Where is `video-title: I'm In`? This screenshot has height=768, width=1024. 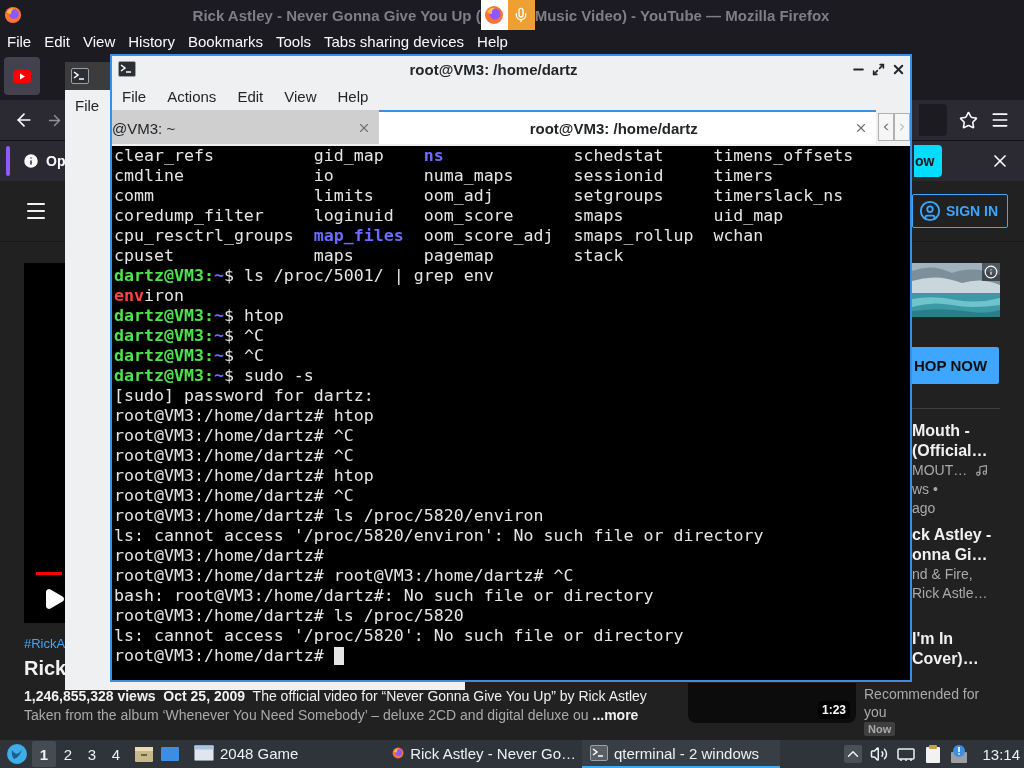
video-title: I'm In is located at coordinates (933, 639).